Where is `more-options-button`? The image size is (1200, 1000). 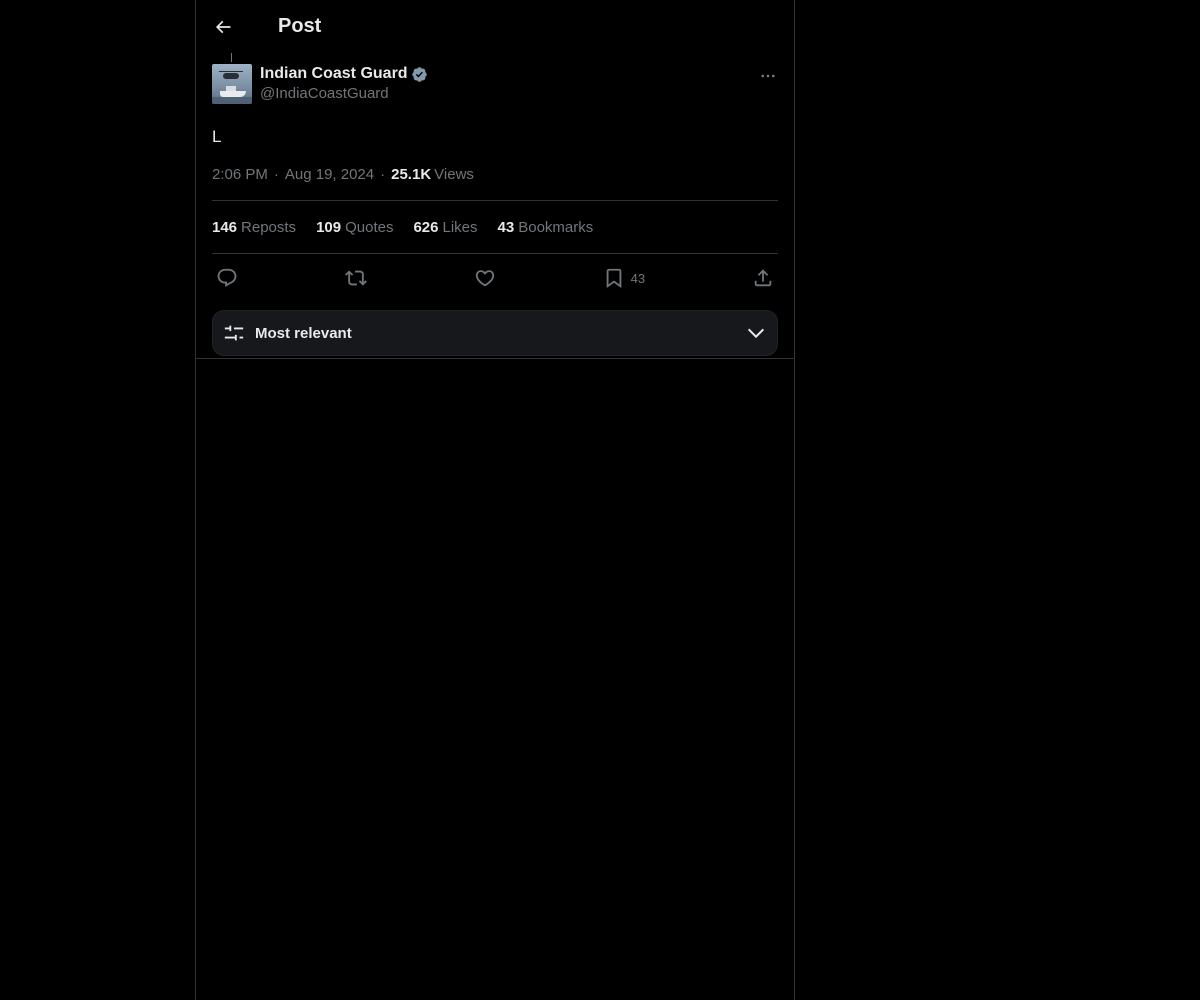
more-options-button is located at coordinates (768, 76).